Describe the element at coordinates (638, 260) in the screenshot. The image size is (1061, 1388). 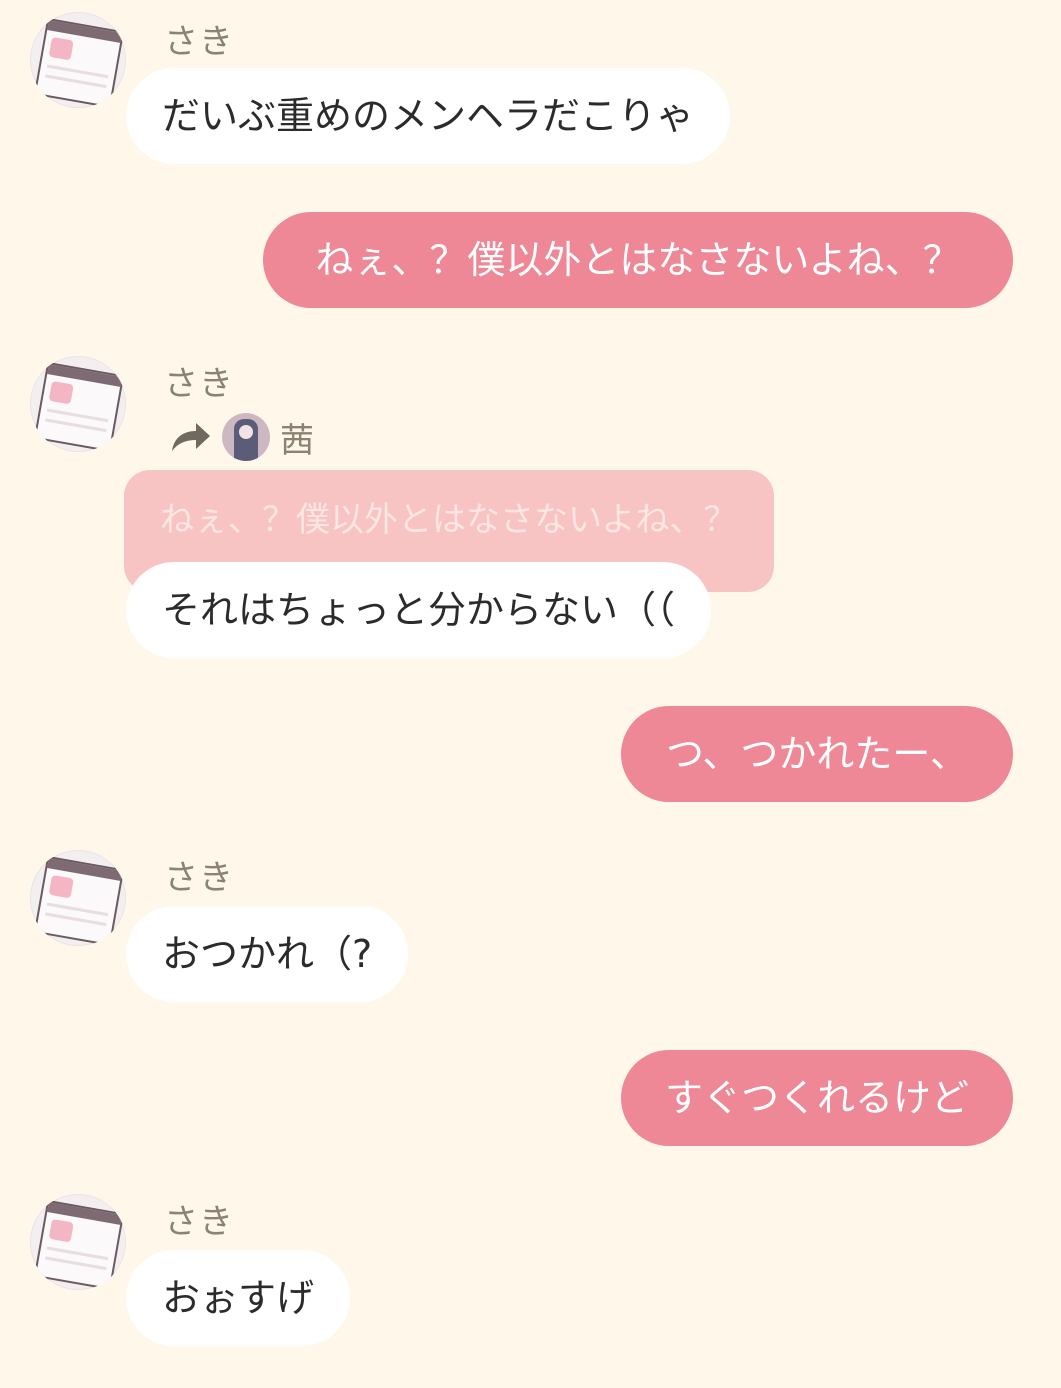
I see `outgoing-message-bubble: ねぇ、？僕以外とはなさないよね、？` at that location.